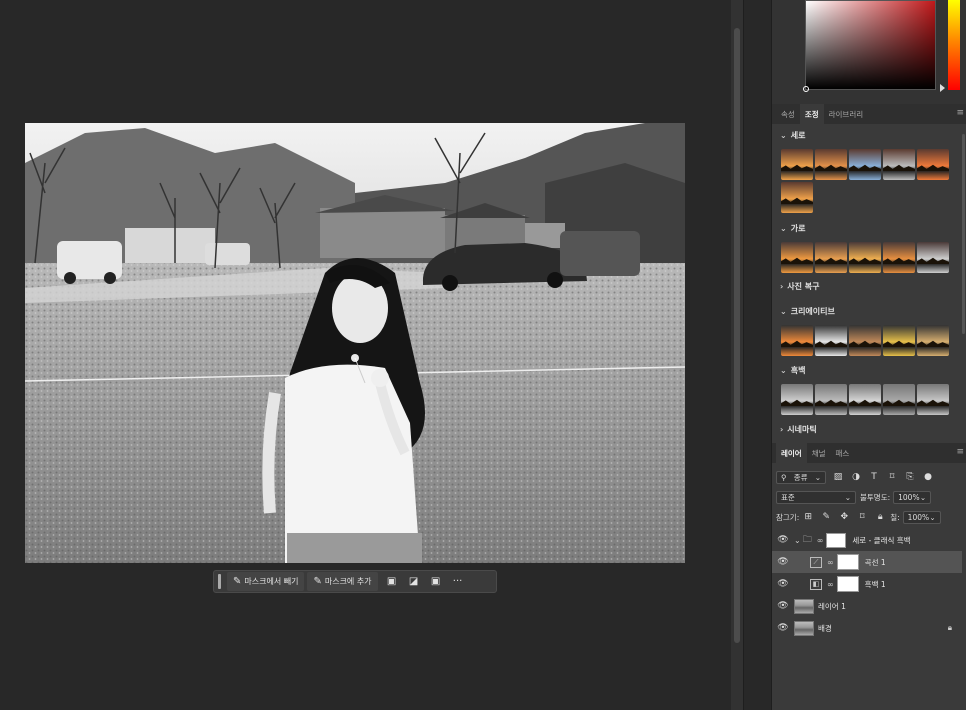  What do you see at coordinates (414, 581) in the screenshot?
I see `invert-mask-icon: ◪` at bounding box center [414, 581].